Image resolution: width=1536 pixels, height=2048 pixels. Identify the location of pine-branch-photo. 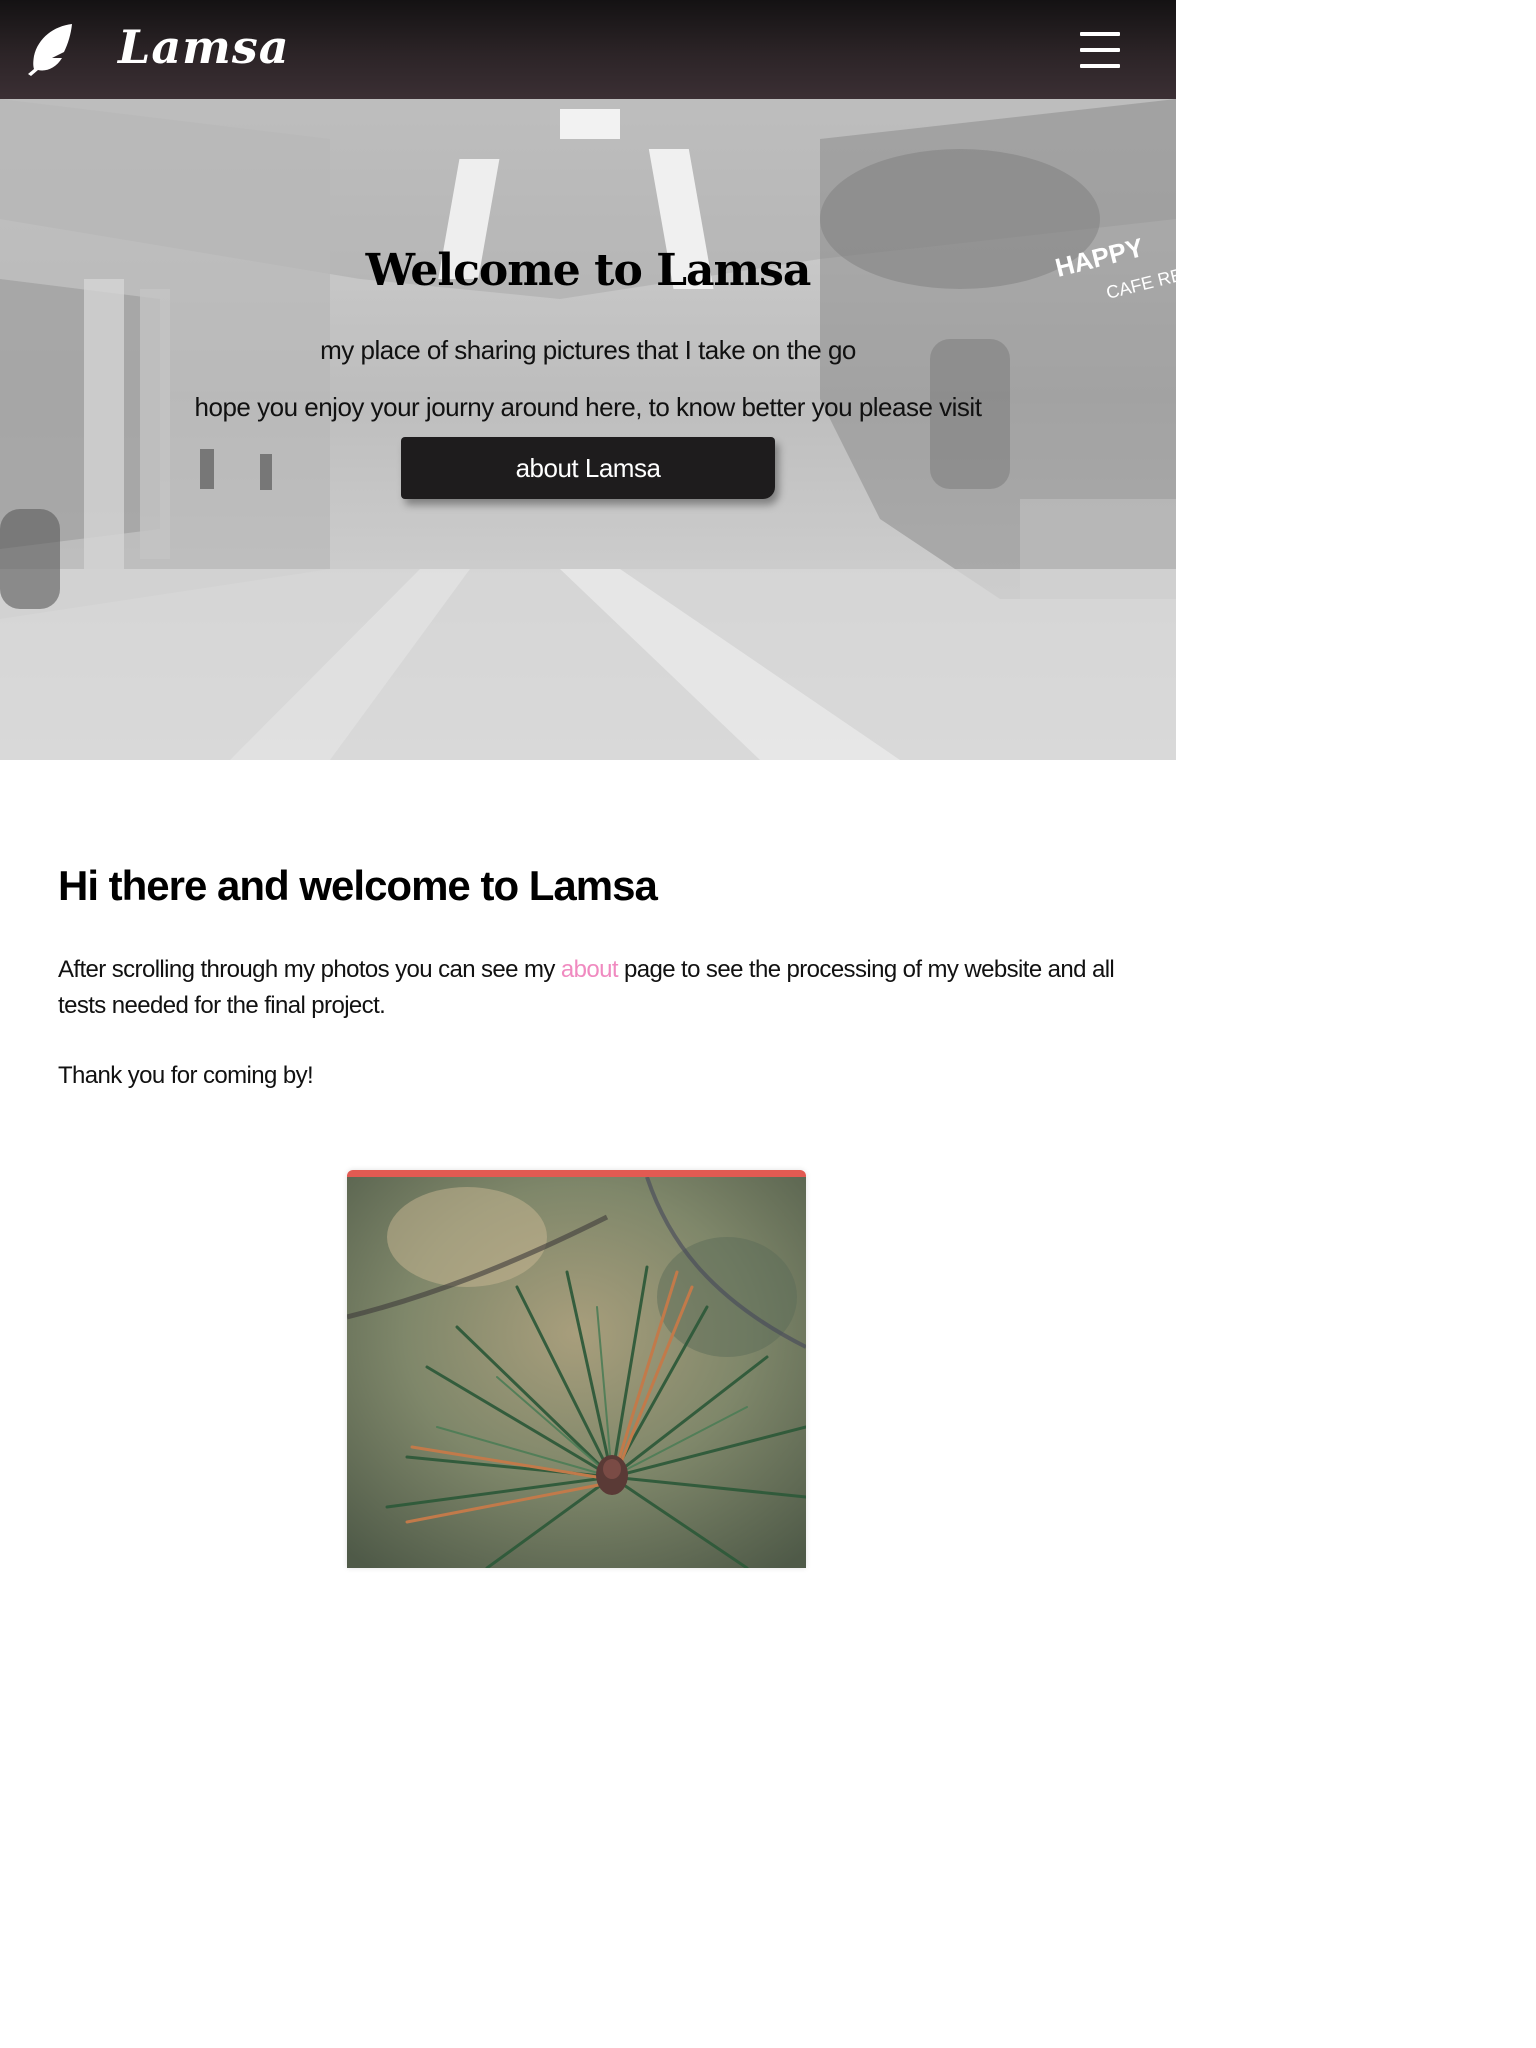
(576, 1372).